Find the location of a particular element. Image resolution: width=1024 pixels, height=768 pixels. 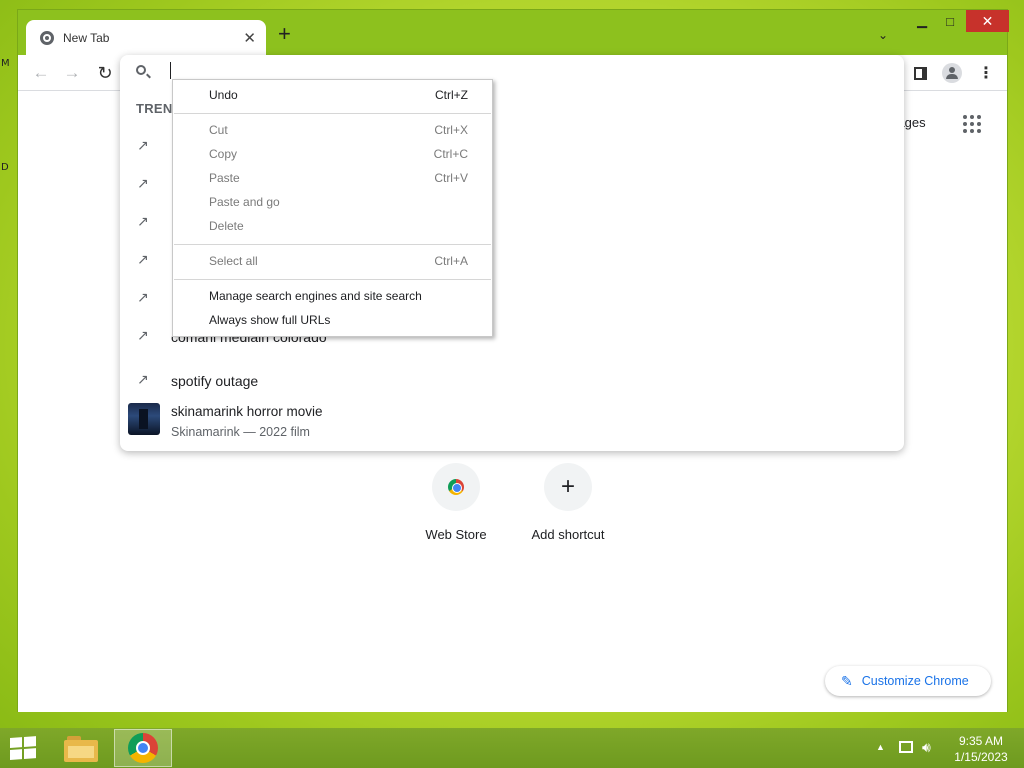

tab-title: New Tab is located at coordinates (86, 37).